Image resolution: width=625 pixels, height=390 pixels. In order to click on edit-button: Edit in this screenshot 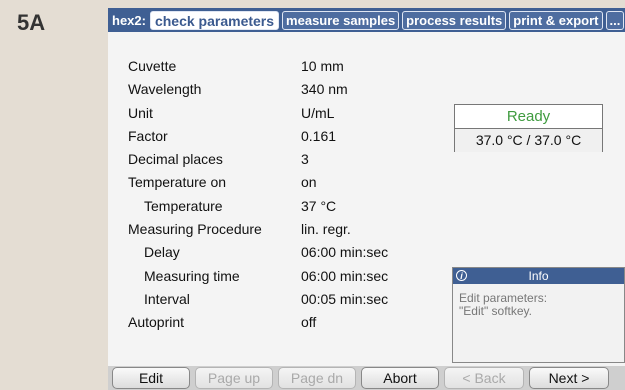, I will do `click(151, 378)`.